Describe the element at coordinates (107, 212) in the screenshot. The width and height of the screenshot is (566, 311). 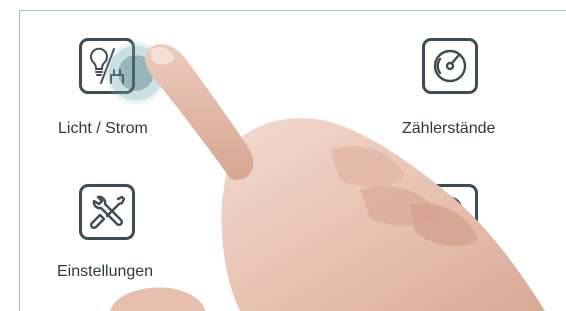
I see `tools-icon` at that location.